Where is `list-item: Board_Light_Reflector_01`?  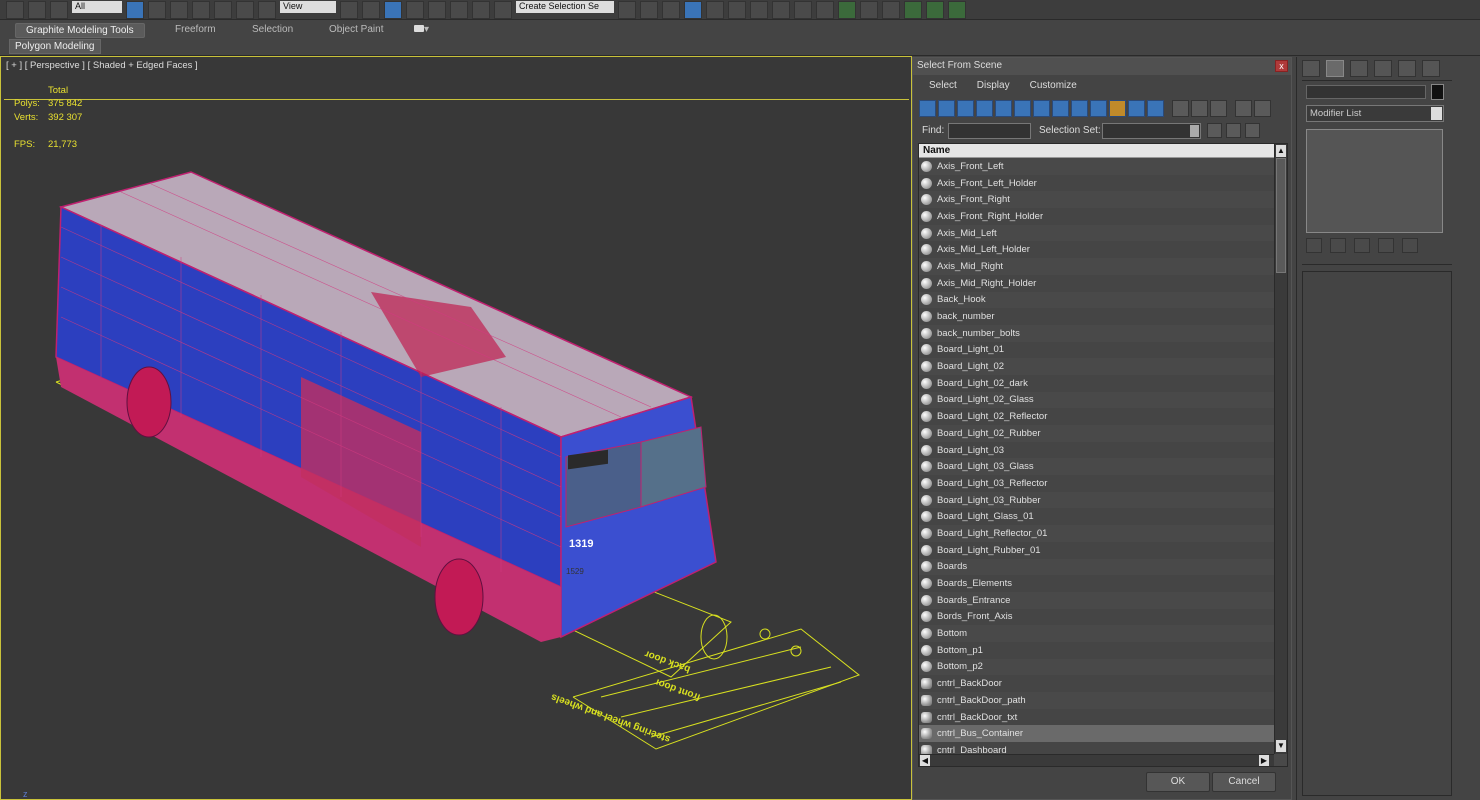
list-item: Board_Light_Reflector_01 is located at coordinates (1096, 533).